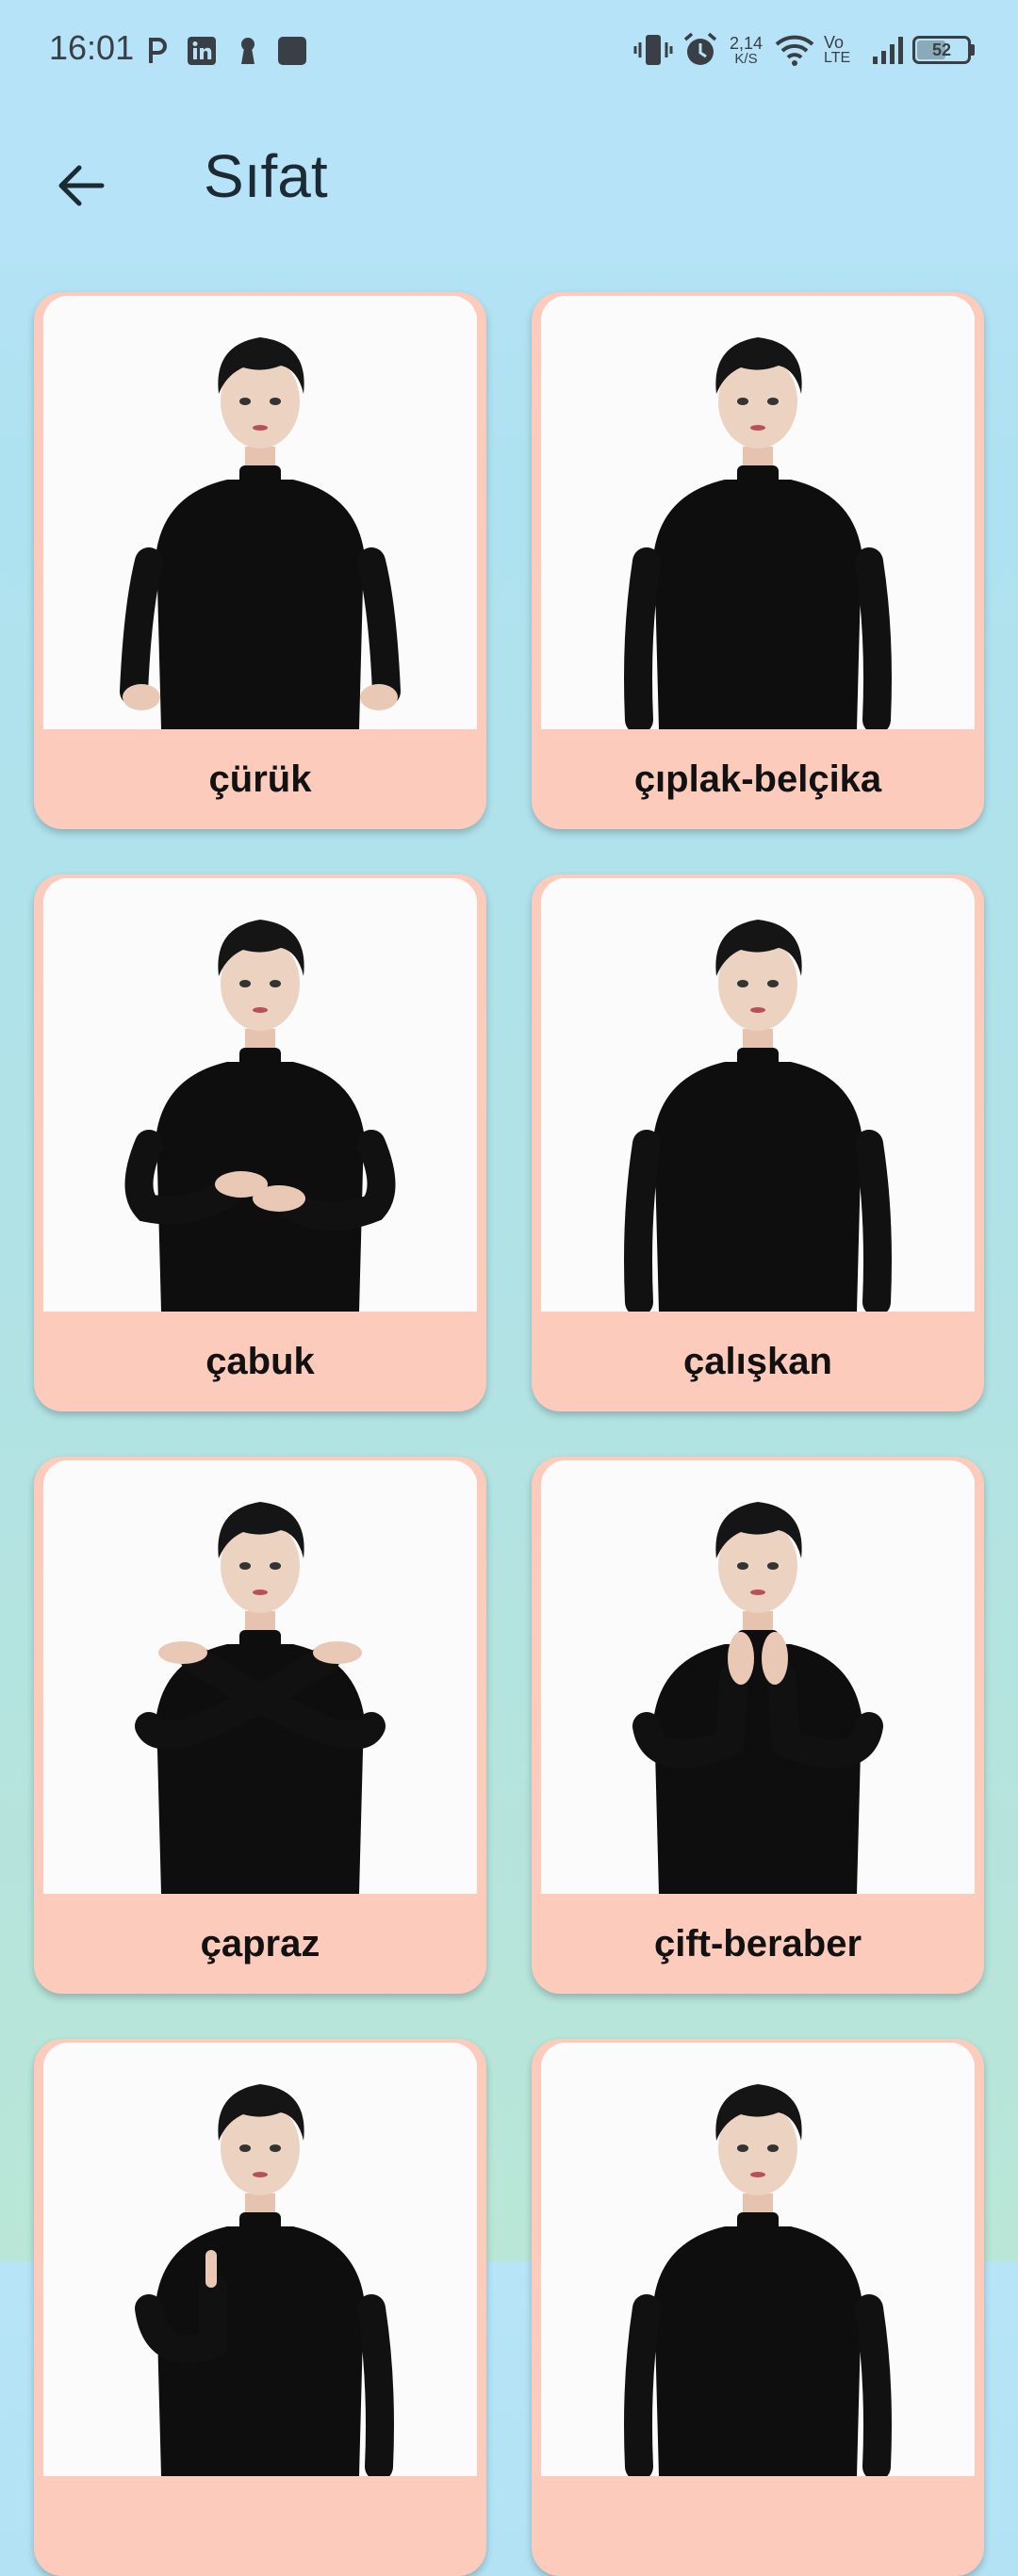 The width and height of the screenshot is (1018, 2576). I want to click on volte-indicator: Vo LTE, so click(837, 50).